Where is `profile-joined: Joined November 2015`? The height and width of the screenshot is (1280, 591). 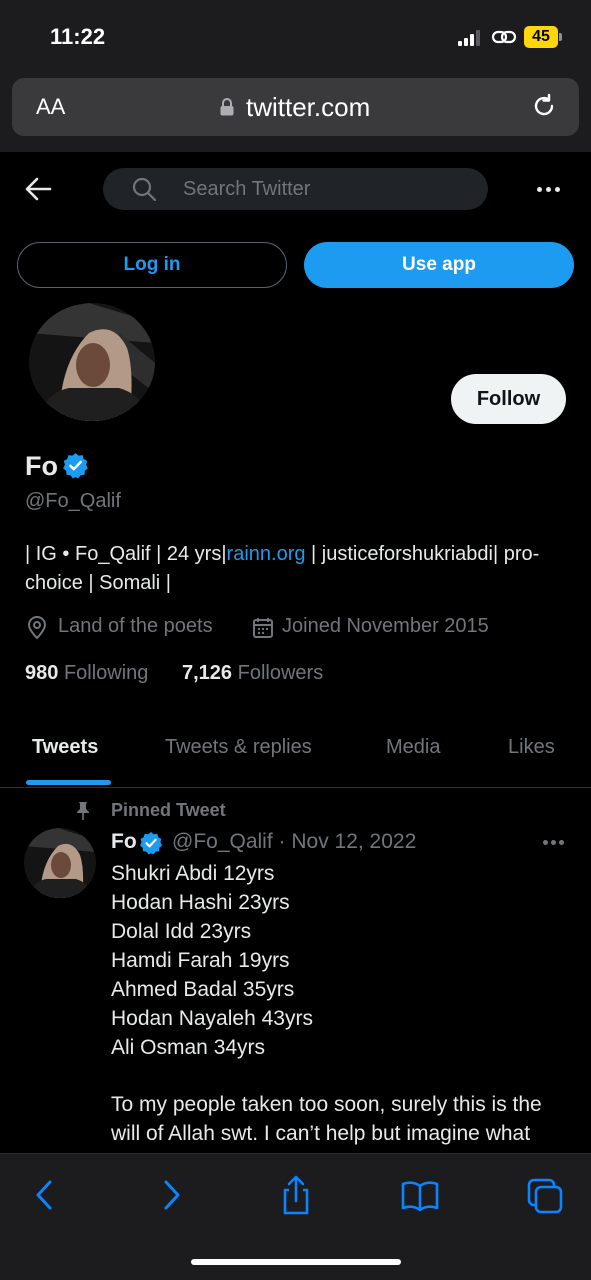
profile-joined: Joined November 2015 is located at coordinates (385, 626).